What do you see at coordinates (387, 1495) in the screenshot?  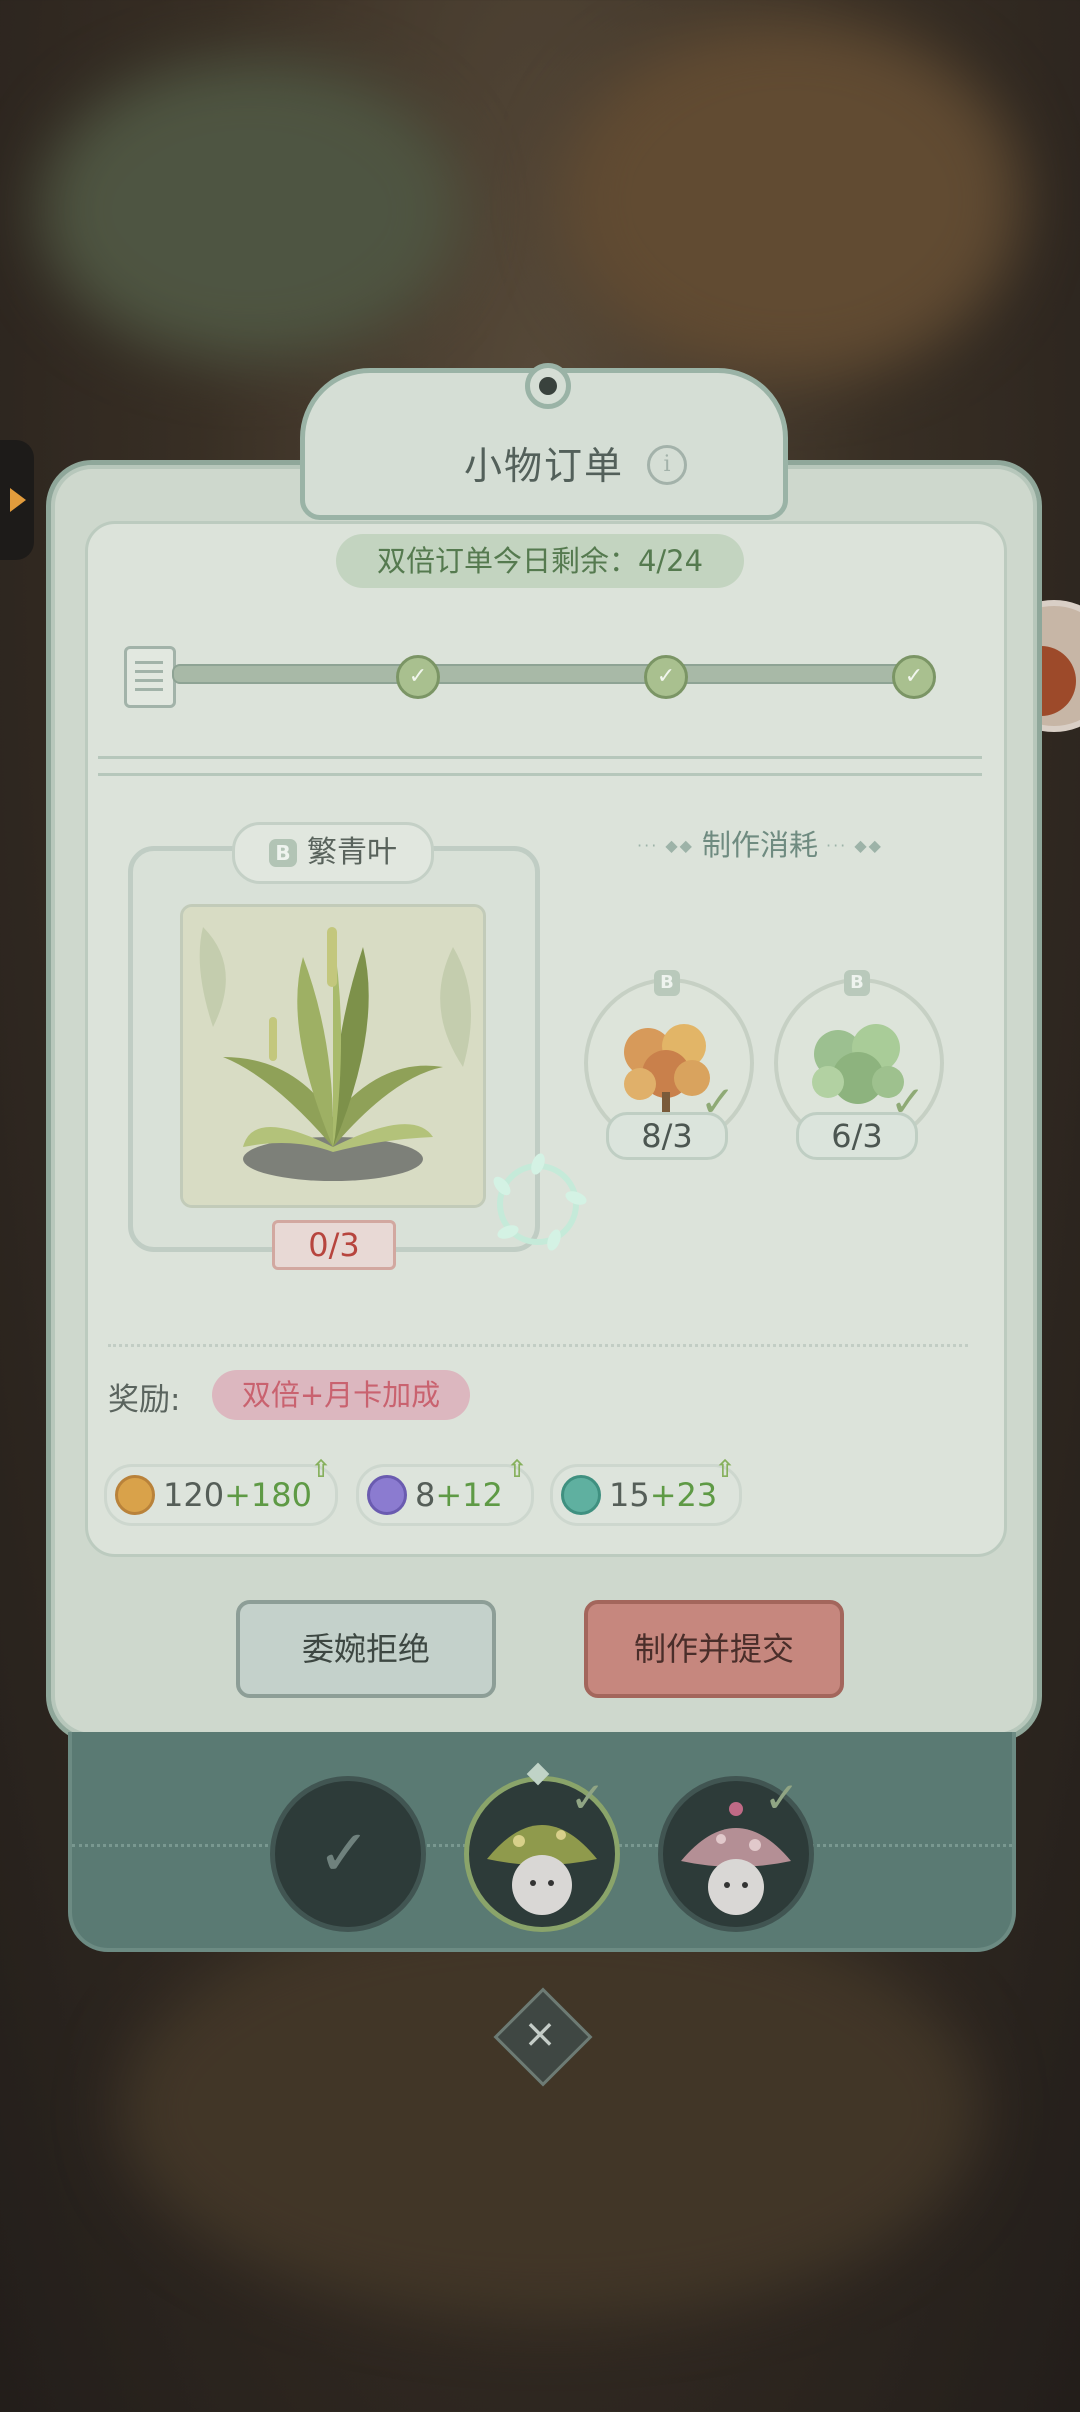 I see `gem-icon` at bounding box center [387, 1495].